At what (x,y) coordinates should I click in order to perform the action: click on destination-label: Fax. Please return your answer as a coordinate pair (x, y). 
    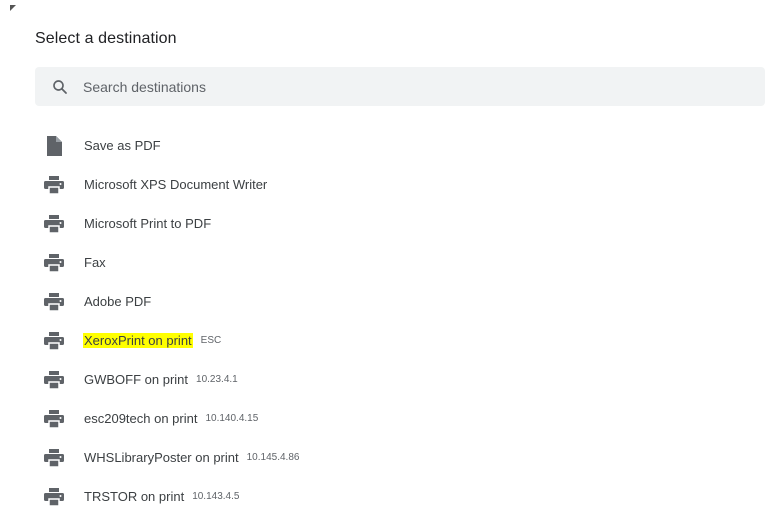
    Looking at the image, I should click on (95, 262).